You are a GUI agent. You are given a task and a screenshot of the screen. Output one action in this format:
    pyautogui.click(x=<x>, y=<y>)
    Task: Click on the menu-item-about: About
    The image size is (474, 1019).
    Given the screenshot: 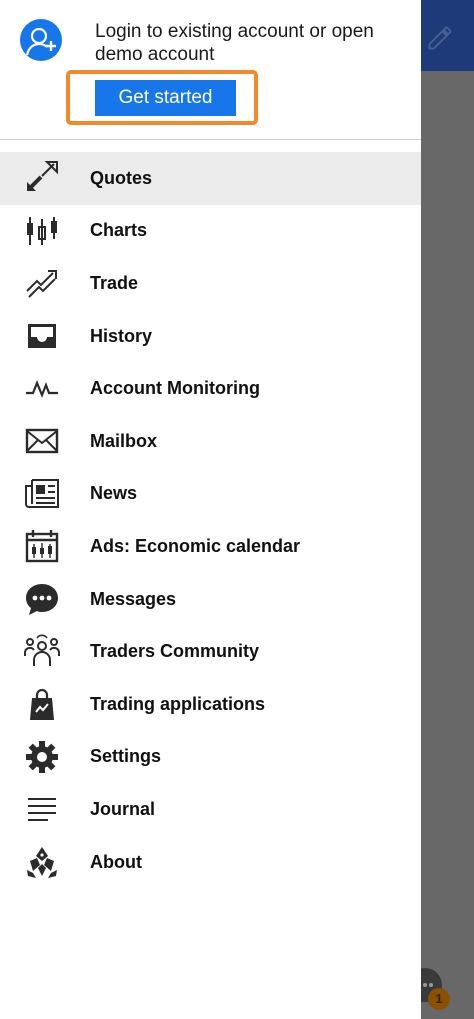 What is the action you would take?
    pyautogui.click(x=210, y=862)
    